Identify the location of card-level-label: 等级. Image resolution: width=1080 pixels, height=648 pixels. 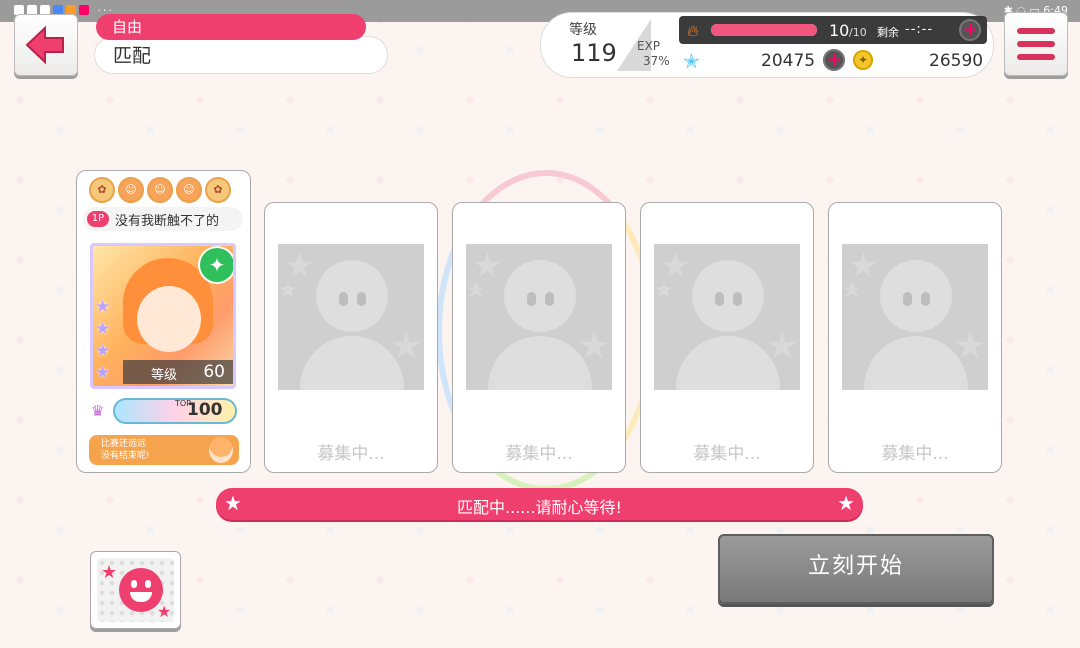
(164, 375).